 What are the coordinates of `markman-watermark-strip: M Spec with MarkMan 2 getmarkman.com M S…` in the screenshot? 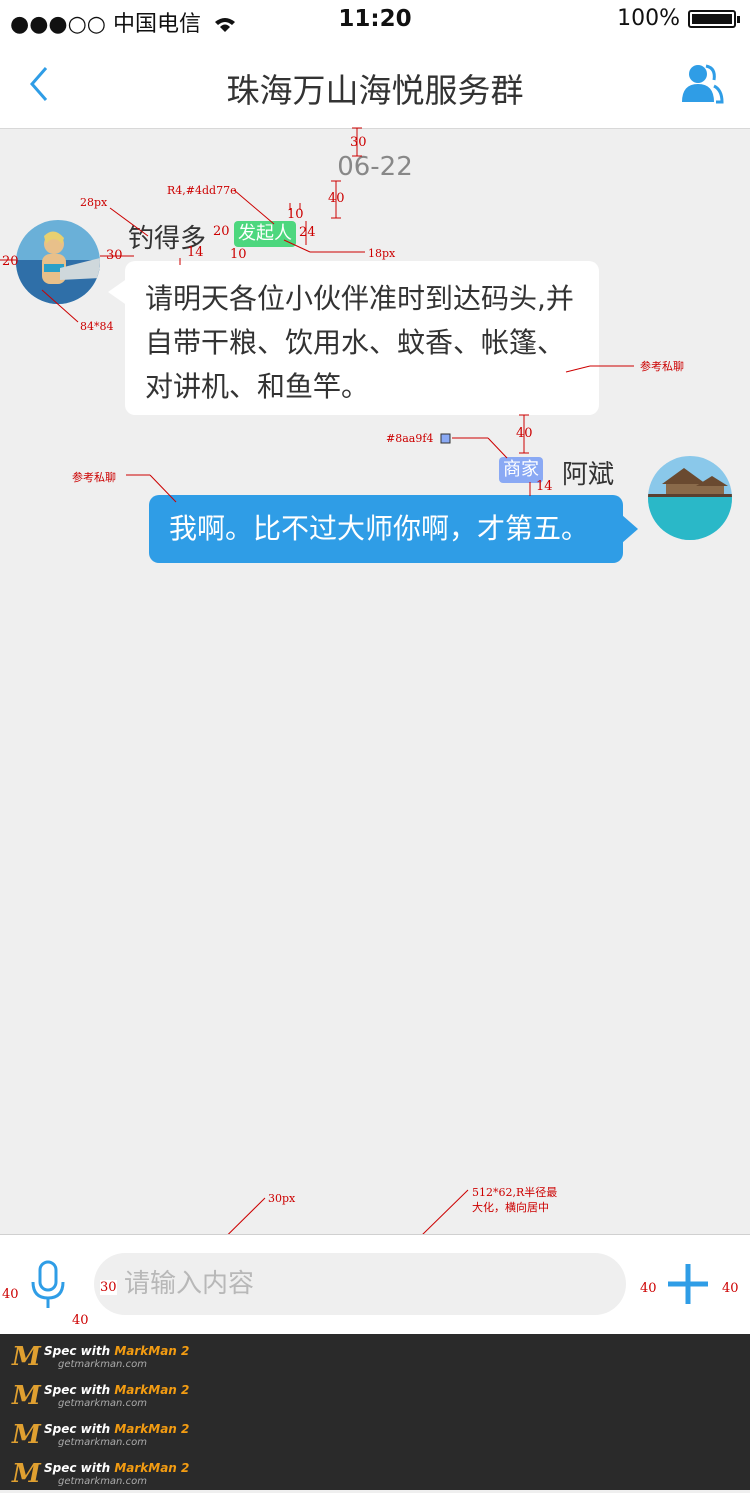 It's located at (375, 1412).